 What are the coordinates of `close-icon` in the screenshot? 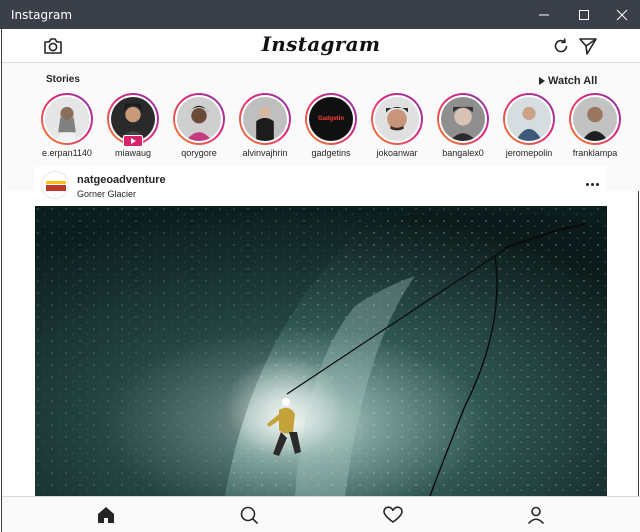 It's located at (622, 14).